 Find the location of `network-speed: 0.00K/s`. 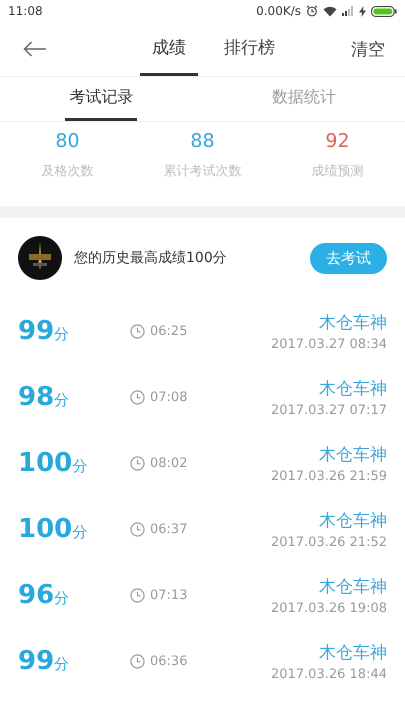

network-speed: 0.00K/s is located at coordinates (278, 11).